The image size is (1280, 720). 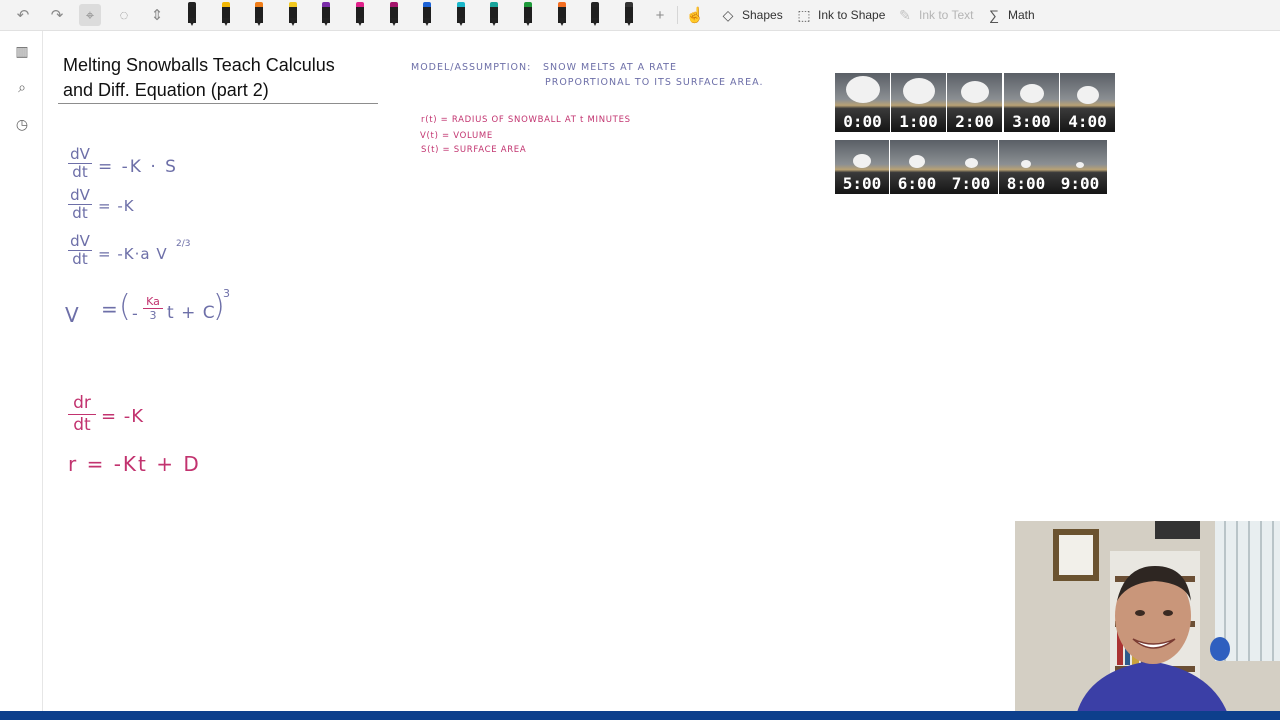 What do you see at coordinates (474, 150) in the screenshot?
I see `definition-surface-area: S(t) = SURFACE AREA` at bounding box center [474, 150].